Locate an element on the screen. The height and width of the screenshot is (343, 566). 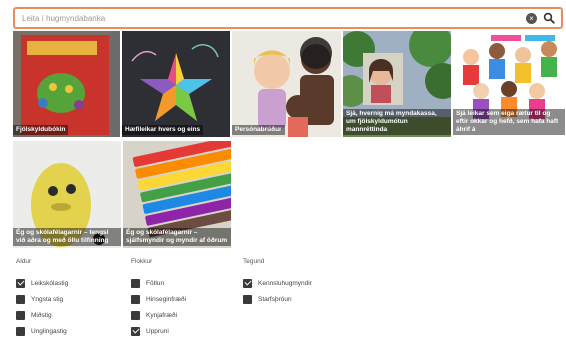
filter-option-label: Fötlun is located at coordinates (155, 283).